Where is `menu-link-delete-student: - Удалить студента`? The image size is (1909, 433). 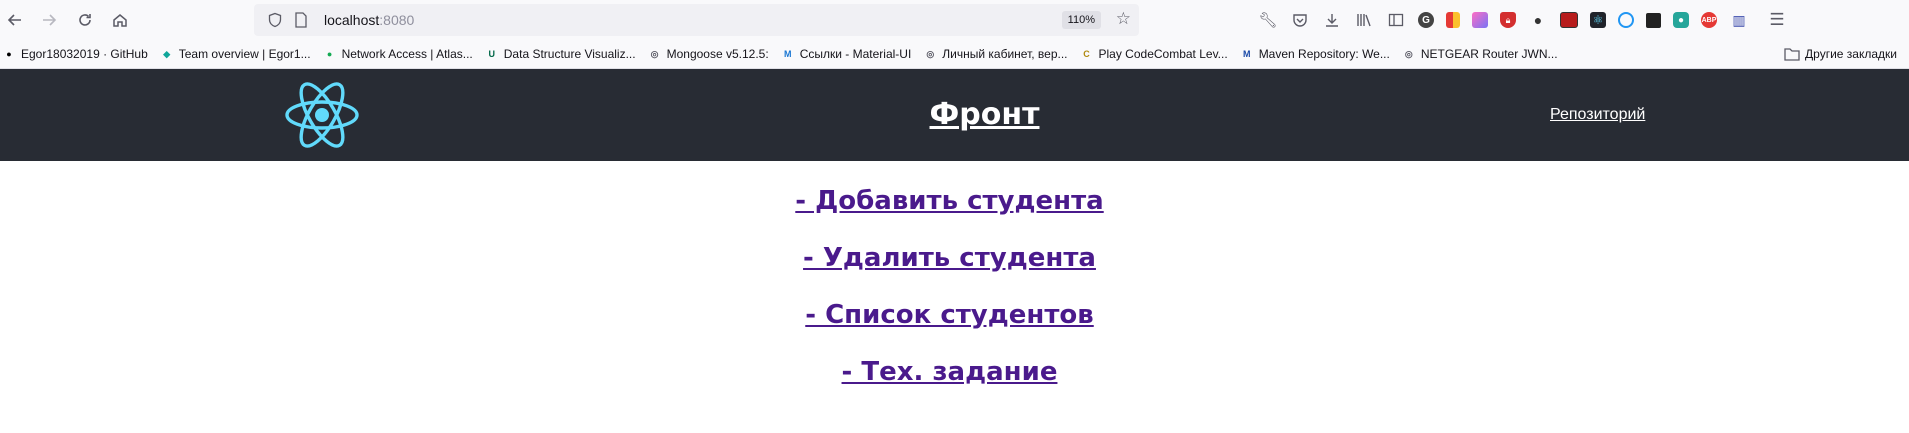 menu-link-delete-student: - Удалить студента is located at coordinates (954, 258).